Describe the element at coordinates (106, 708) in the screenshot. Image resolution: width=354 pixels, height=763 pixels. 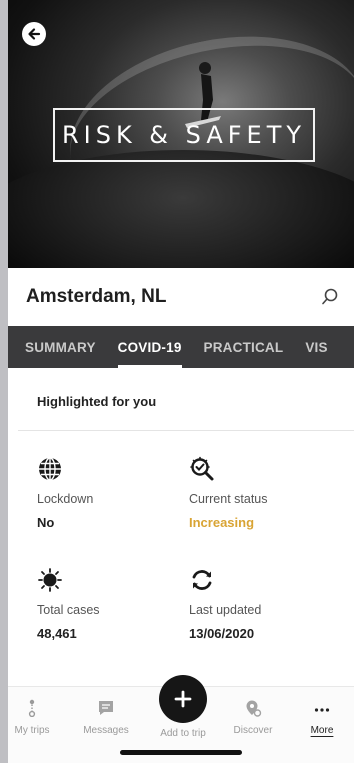
I see `message-icon` at that location.